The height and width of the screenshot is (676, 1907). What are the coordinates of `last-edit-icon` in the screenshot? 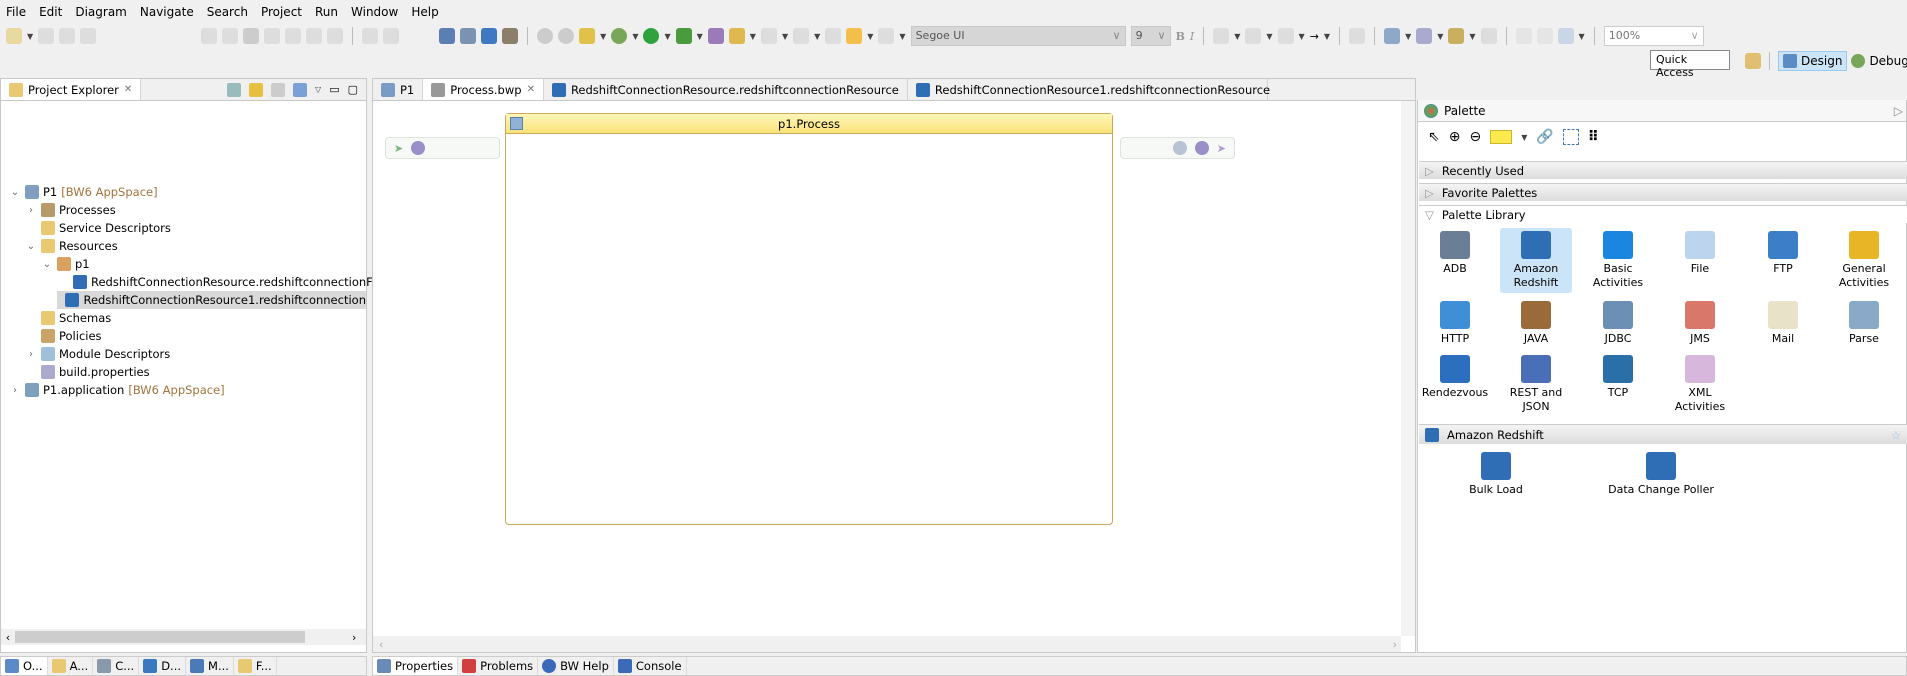 It's located at (833, 36).